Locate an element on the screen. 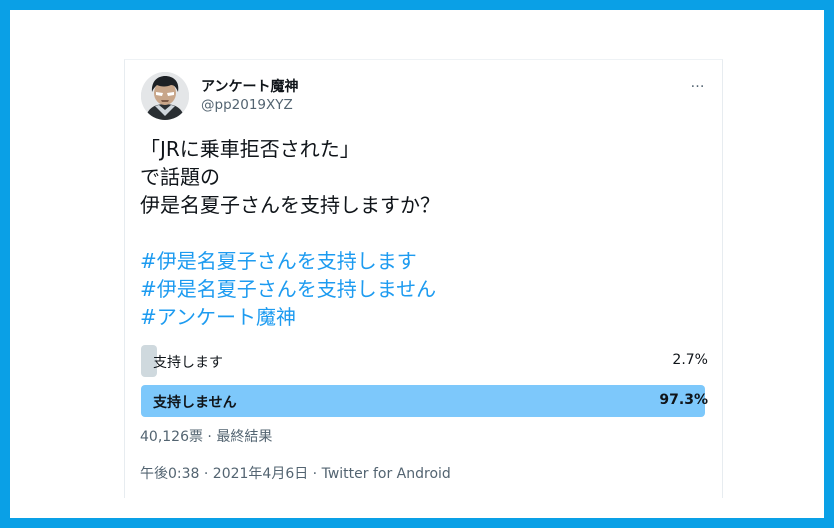  tweet-line: 伊是名夏子さんを支持しますか？ is located at coordinates (290, 205).